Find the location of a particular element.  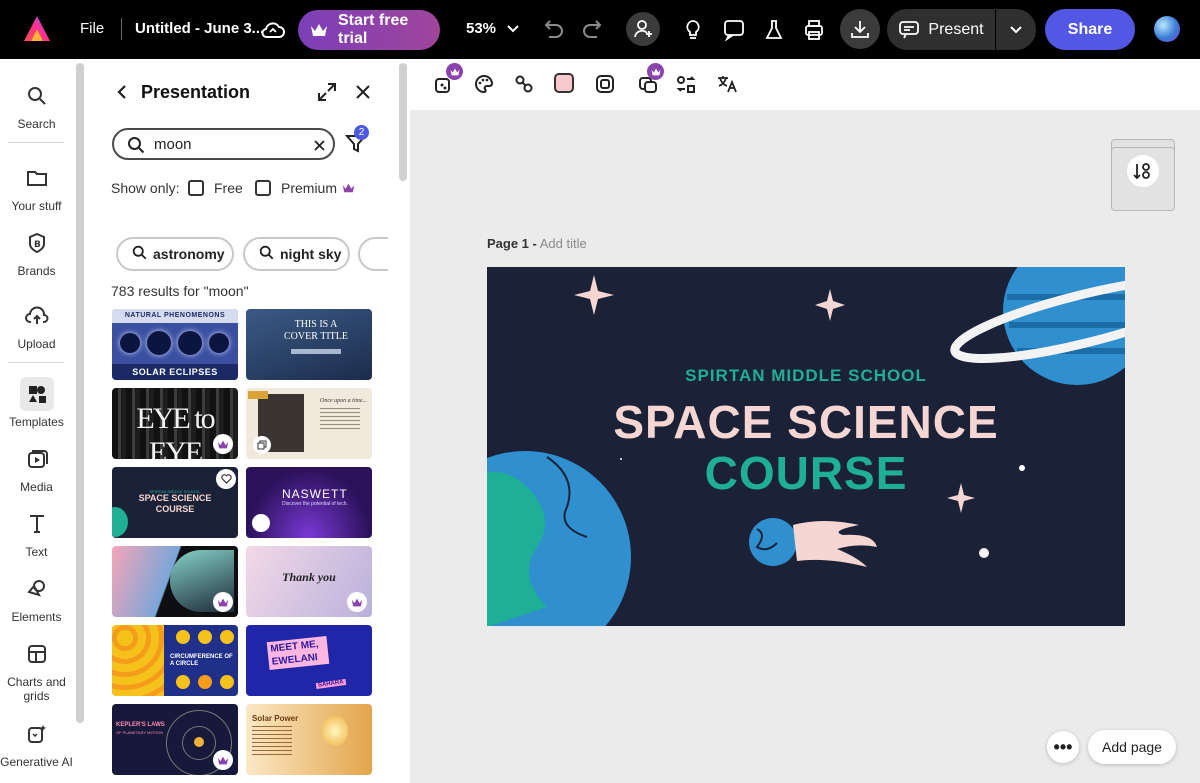

sidebar-scrollbar is located at coordinates (80, 393).